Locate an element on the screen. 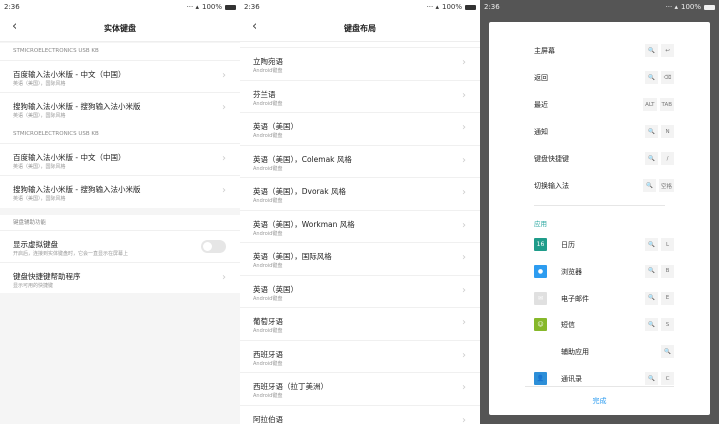 This screenshot has height=424, width=719. item-subtitle: 开启后，连接到实体键盘时，它会一直显示在屏幕上 is located at coordinates (71, 254).